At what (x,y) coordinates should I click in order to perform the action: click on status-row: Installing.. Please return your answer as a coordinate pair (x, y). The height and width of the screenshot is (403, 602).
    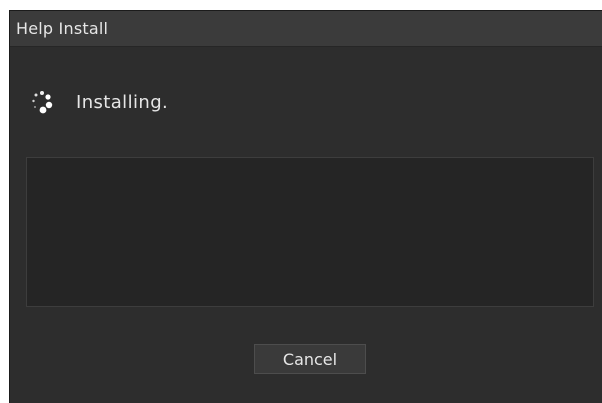
    Looking at the image, I should click on (99, 102).